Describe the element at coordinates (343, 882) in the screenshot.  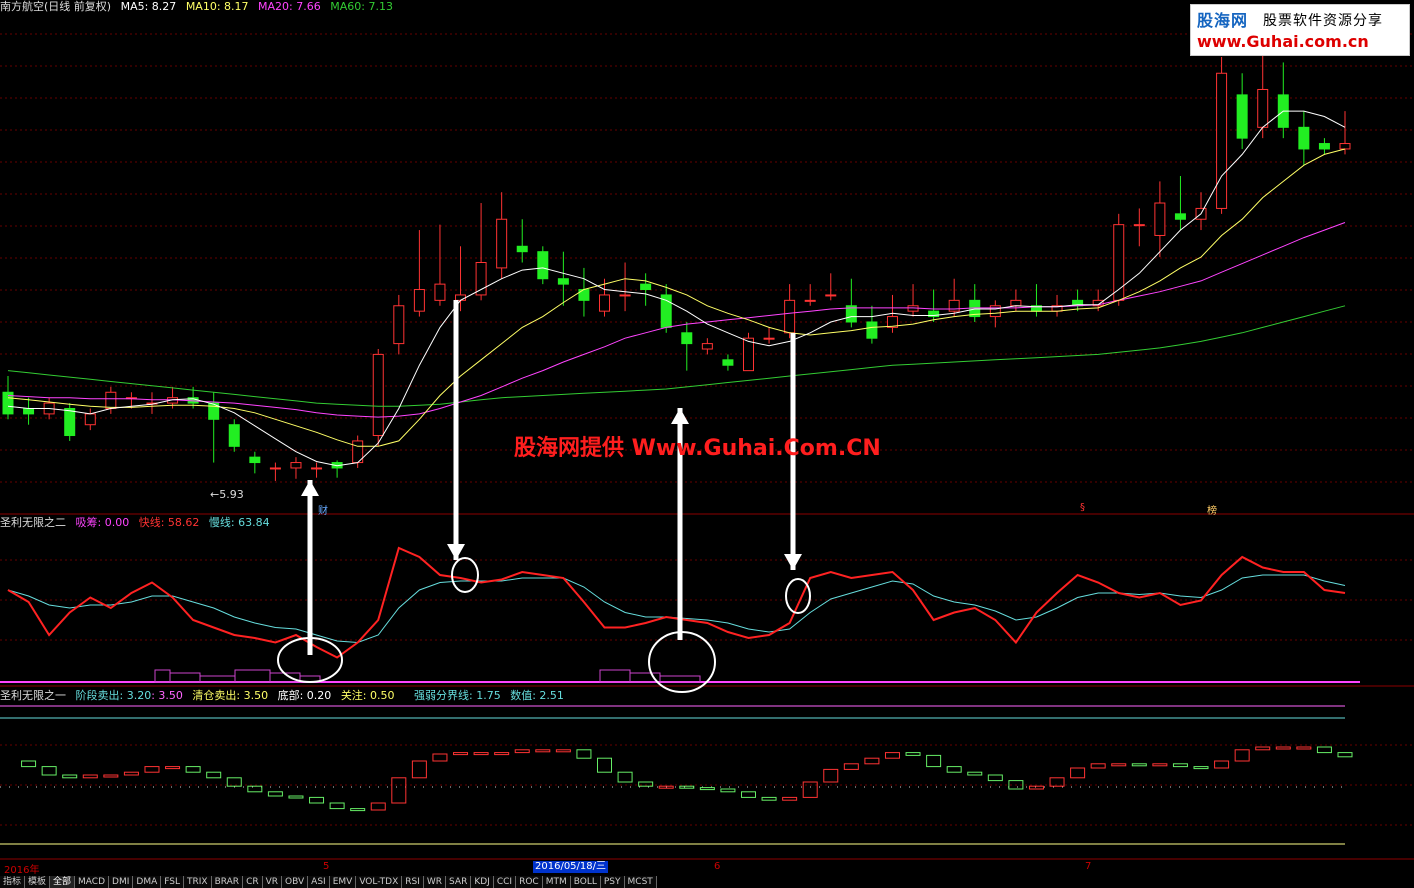
I see `tab-emv: EMV` at that location.